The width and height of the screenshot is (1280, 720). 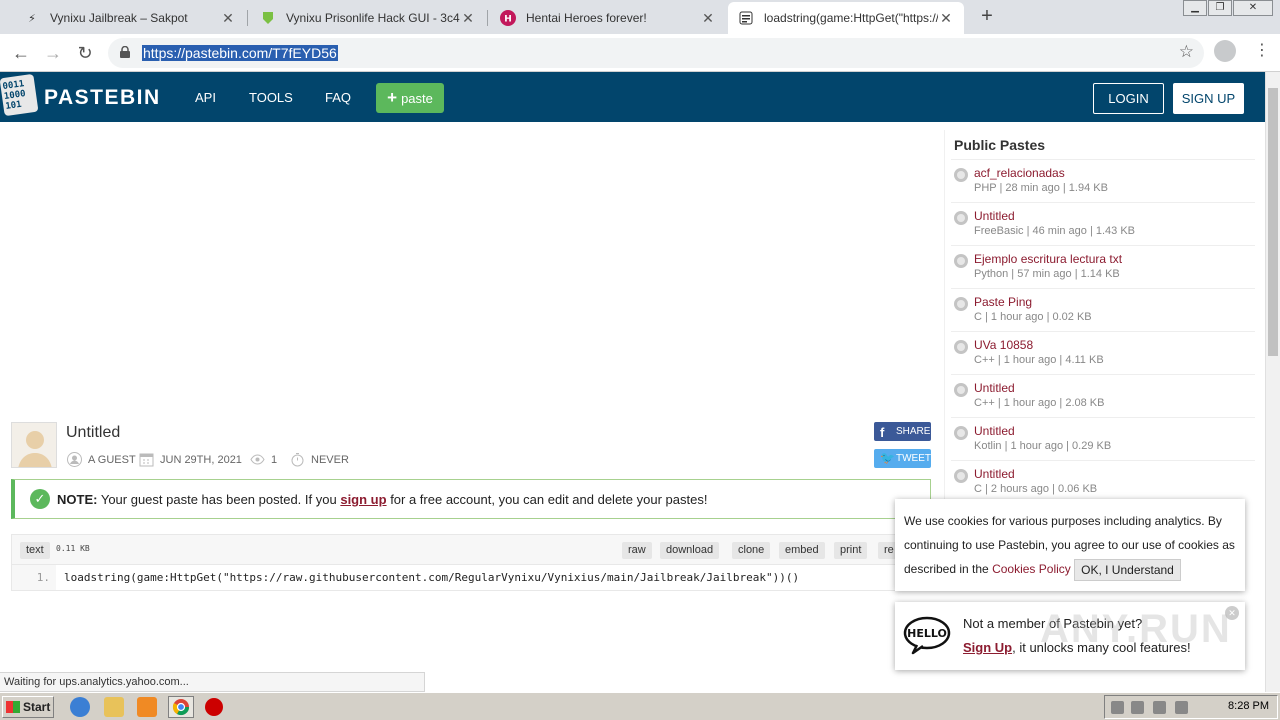 I want to click on lock-icon, so click(x=125, y=52).